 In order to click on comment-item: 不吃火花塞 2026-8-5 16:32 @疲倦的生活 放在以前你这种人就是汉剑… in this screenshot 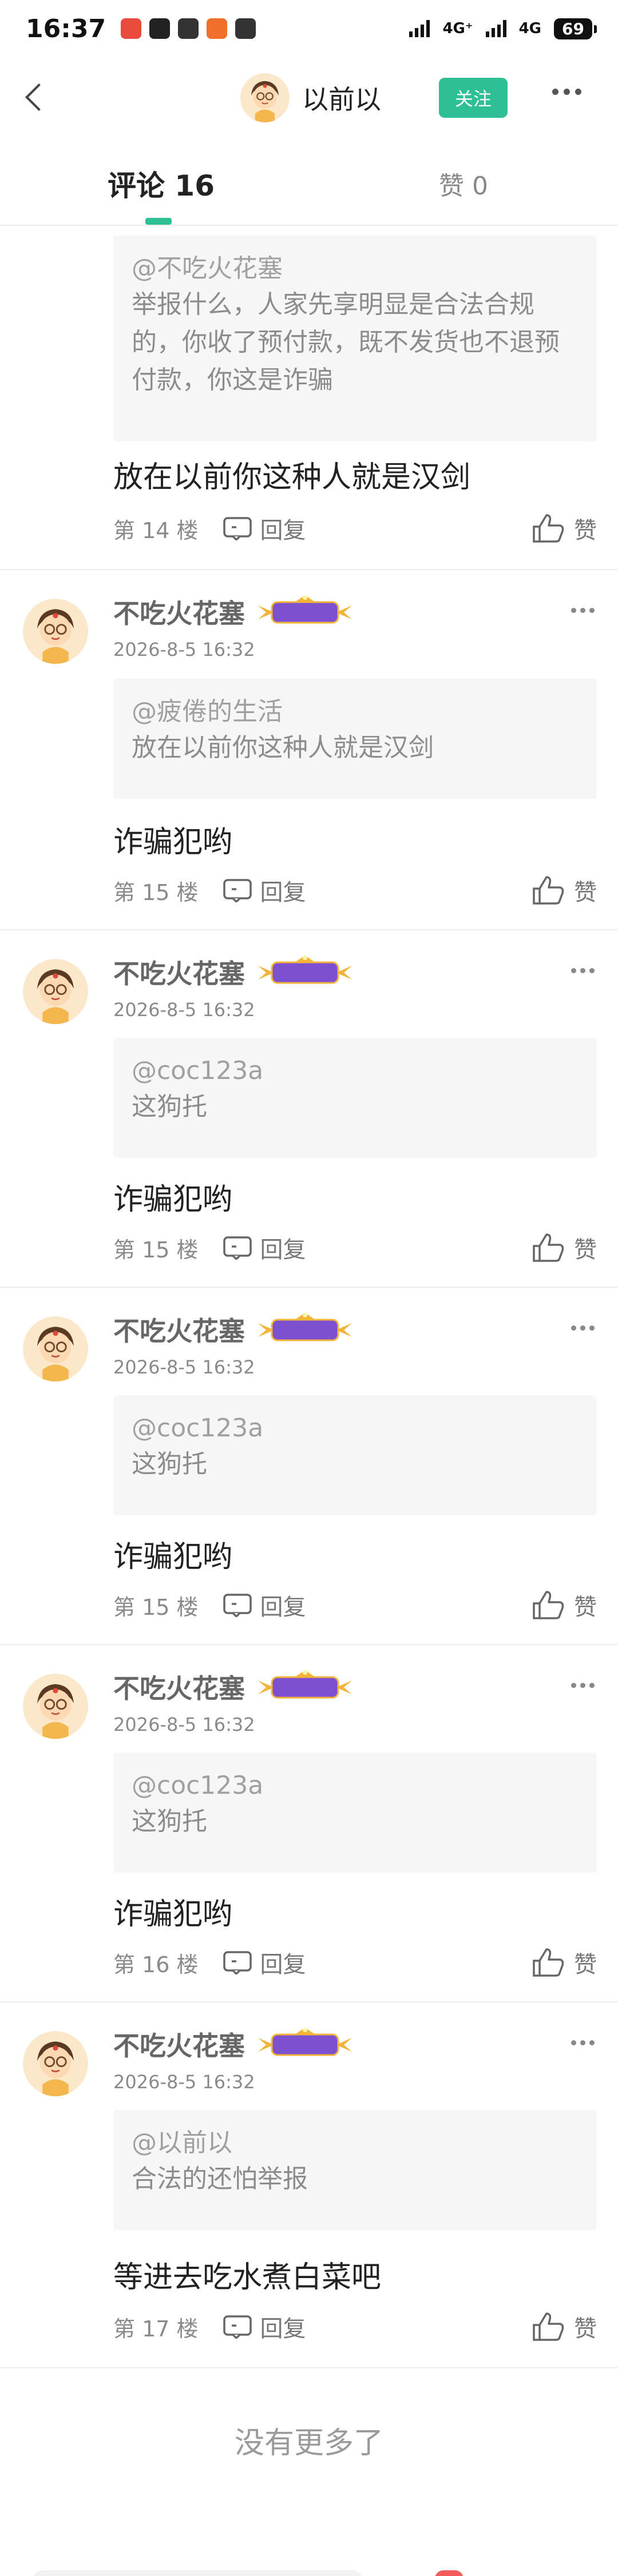, I will do `click(309, 750)`.